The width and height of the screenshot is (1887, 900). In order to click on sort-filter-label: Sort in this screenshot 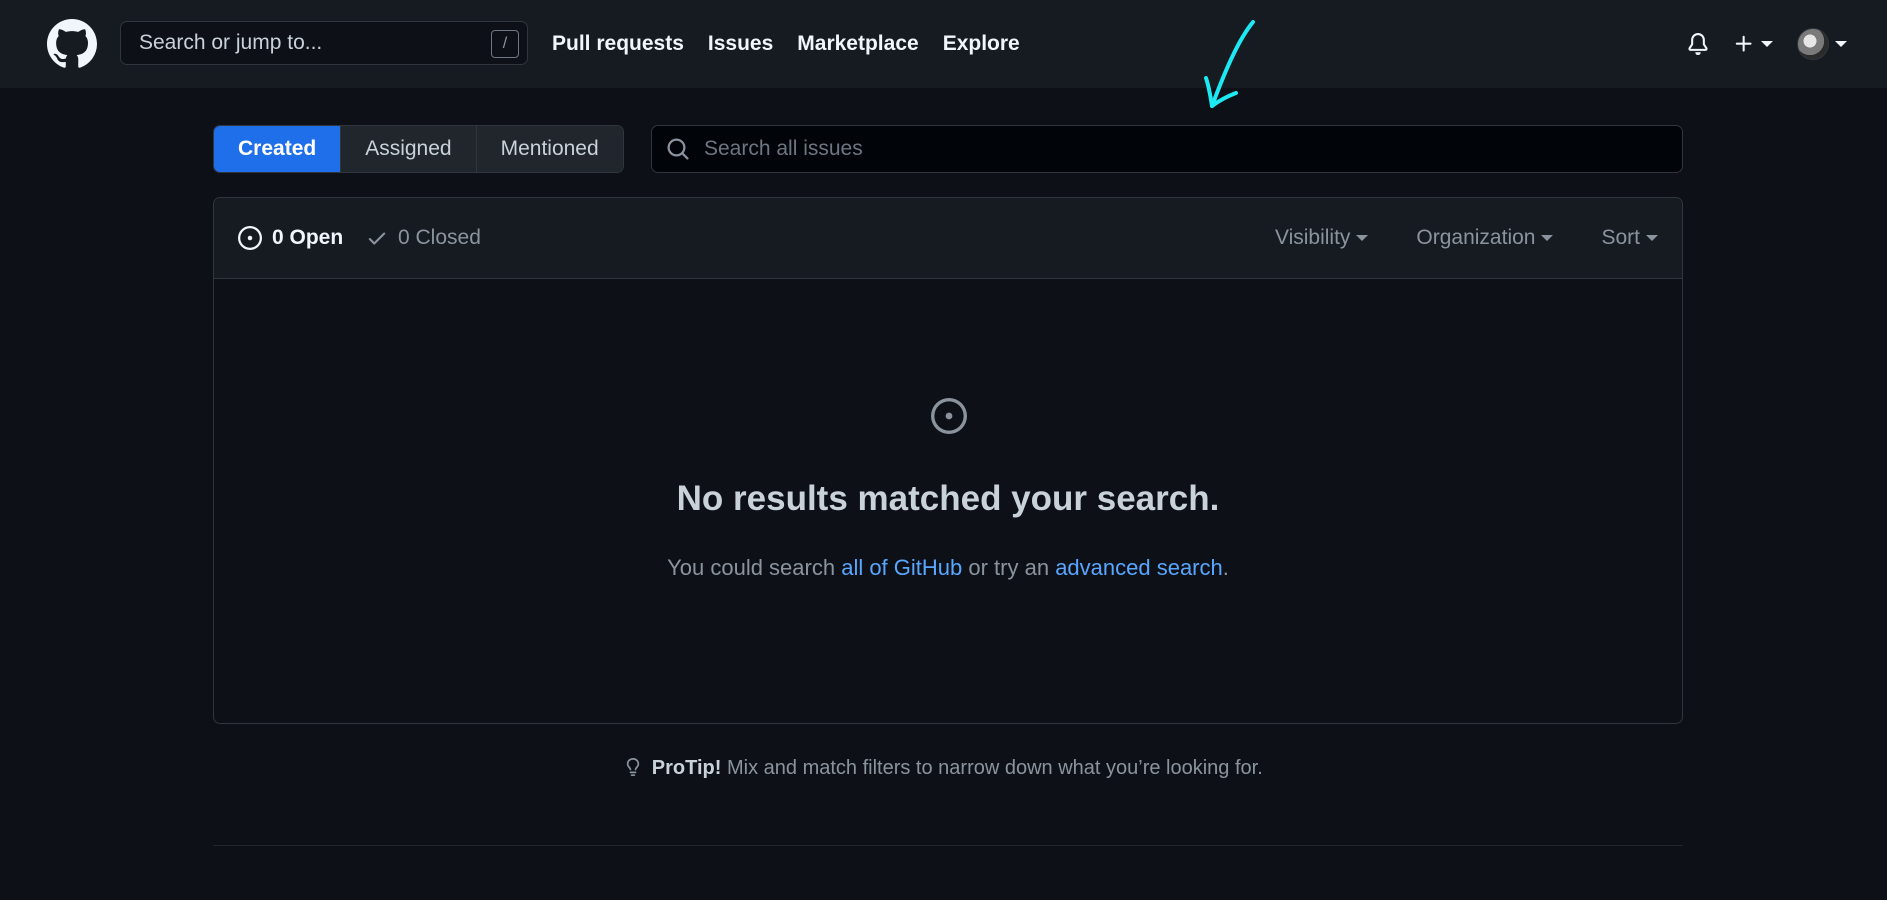, I will do `click(1620, 237)`.